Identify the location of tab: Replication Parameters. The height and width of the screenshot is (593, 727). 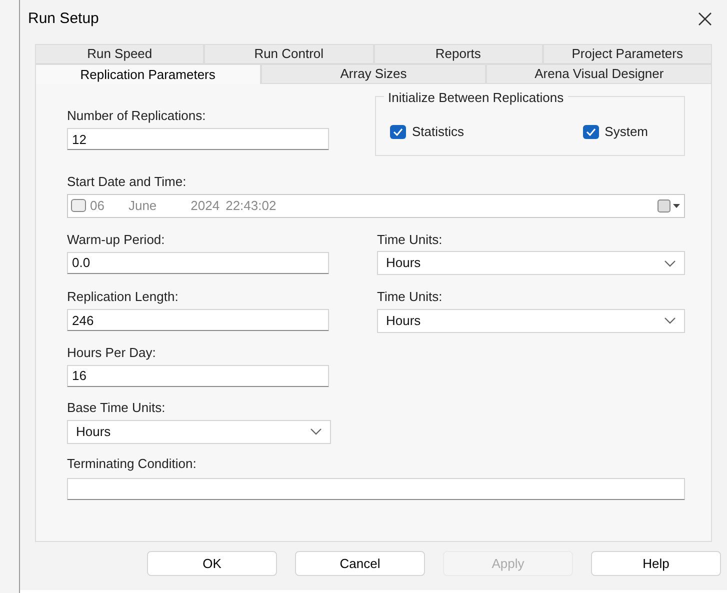
(148, 74).